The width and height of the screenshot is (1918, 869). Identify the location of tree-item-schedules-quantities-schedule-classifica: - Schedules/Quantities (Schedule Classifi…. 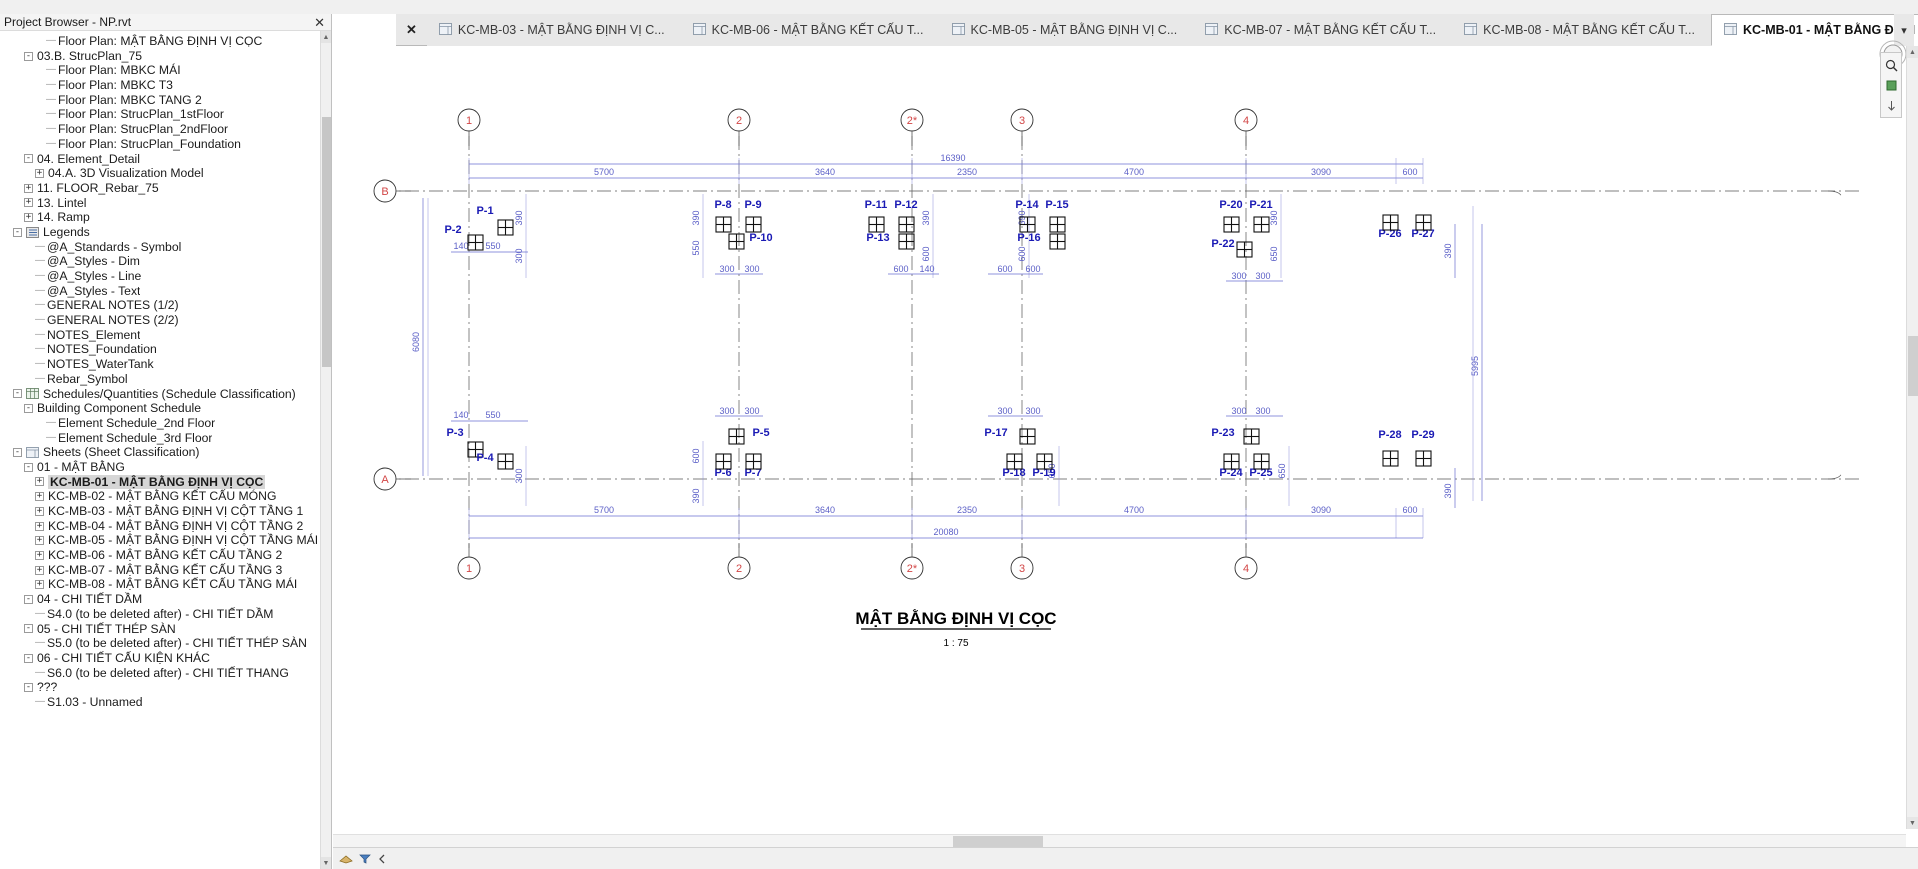
(166, 394).